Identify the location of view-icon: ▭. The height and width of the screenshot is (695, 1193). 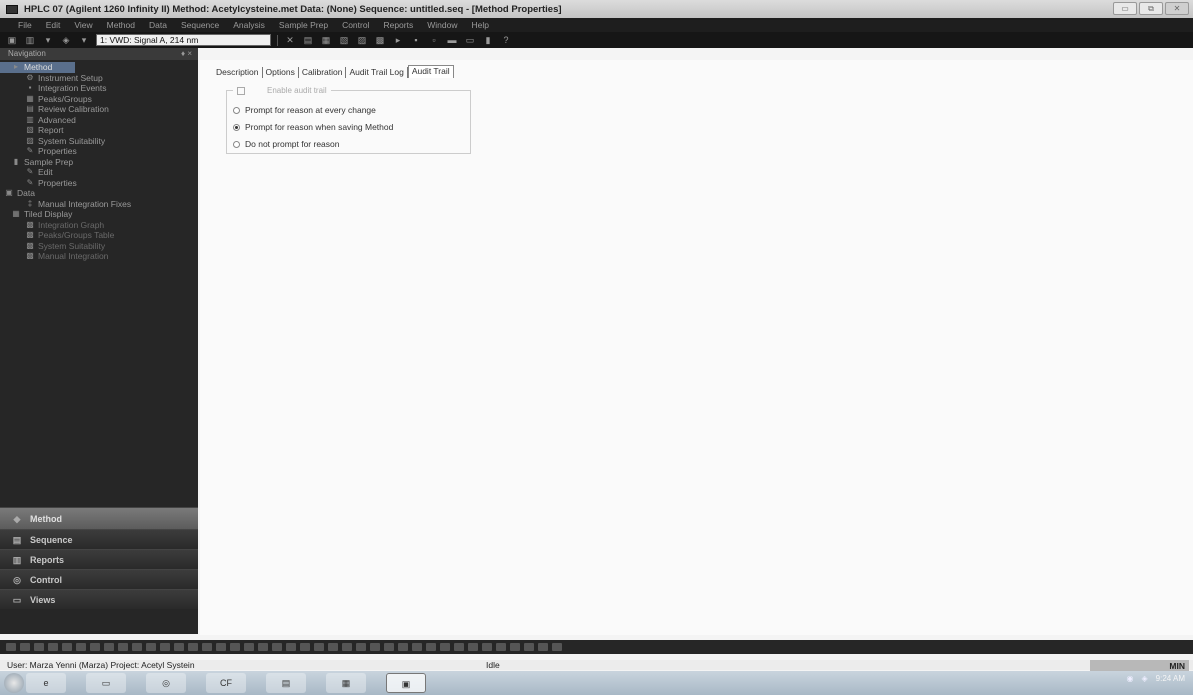
(470, 40).